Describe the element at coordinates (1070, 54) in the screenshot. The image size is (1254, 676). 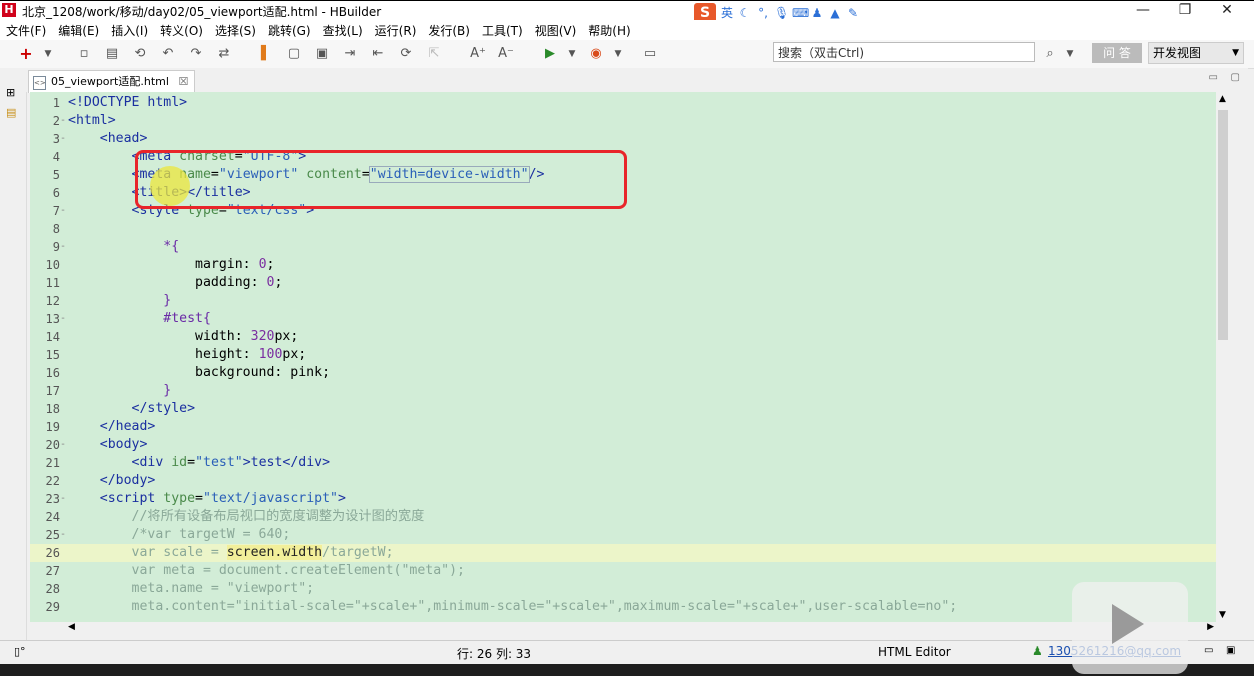
I see `search-dropdown-icon: ▼` at that location.